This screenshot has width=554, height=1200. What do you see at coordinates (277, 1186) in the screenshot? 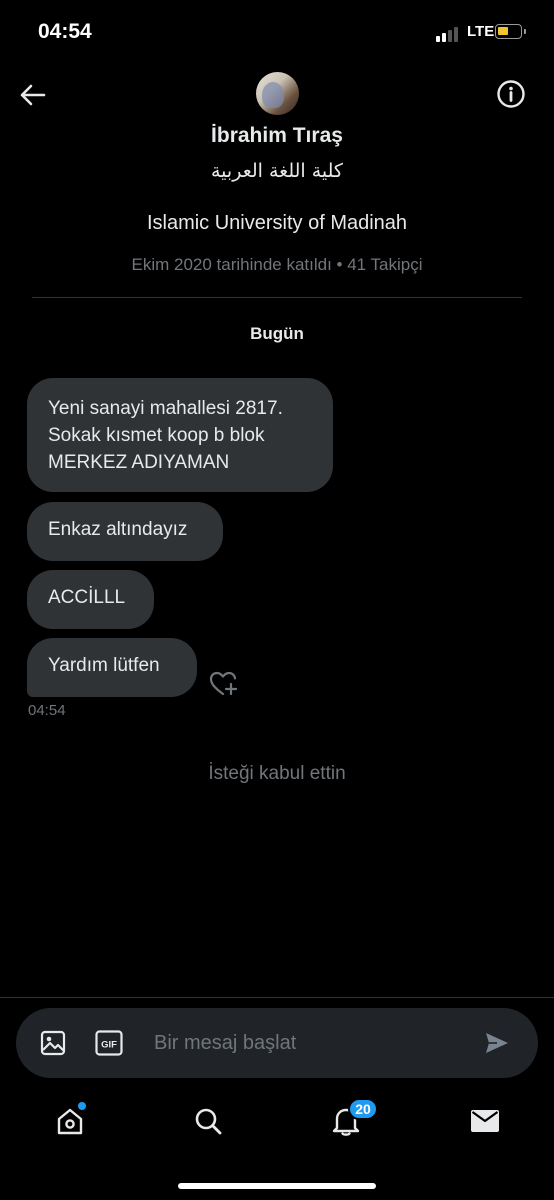
I see `home-indicator` at bounding box center [277, 1186].